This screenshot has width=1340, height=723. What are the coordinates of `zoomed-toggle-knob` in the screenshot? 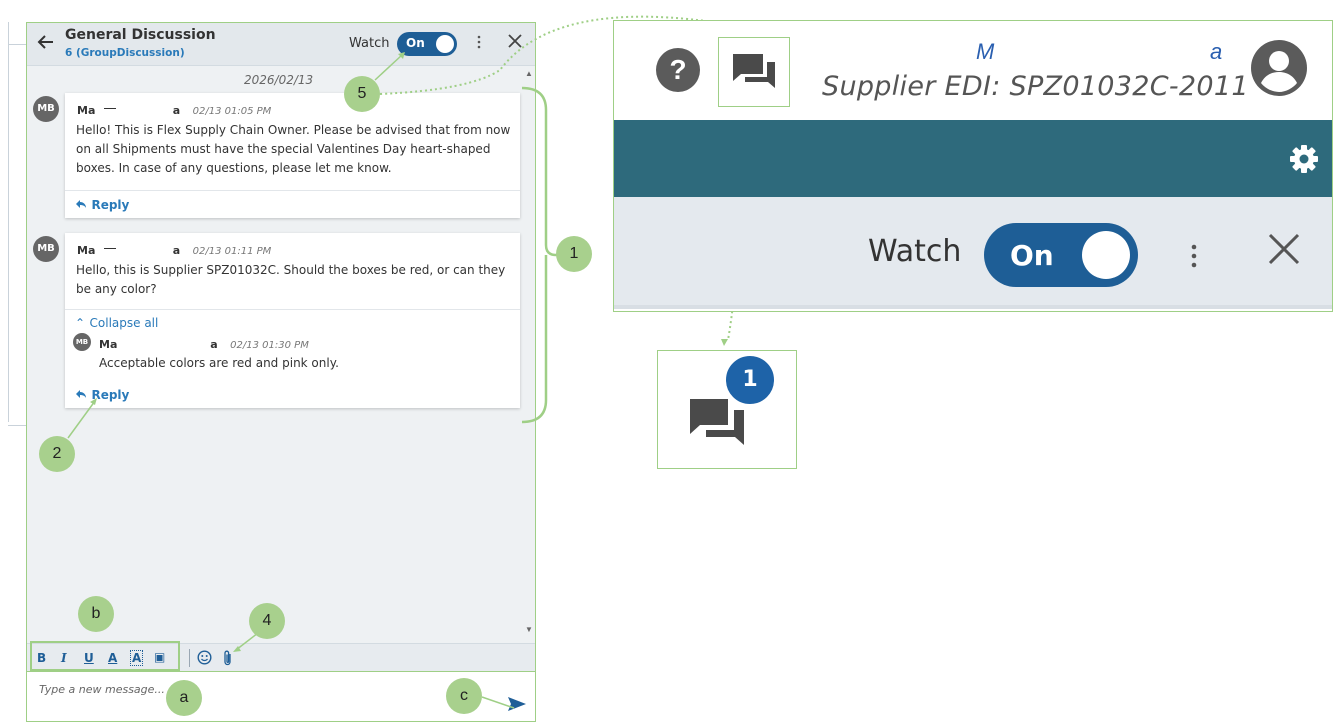 It's located at (1106, 255).